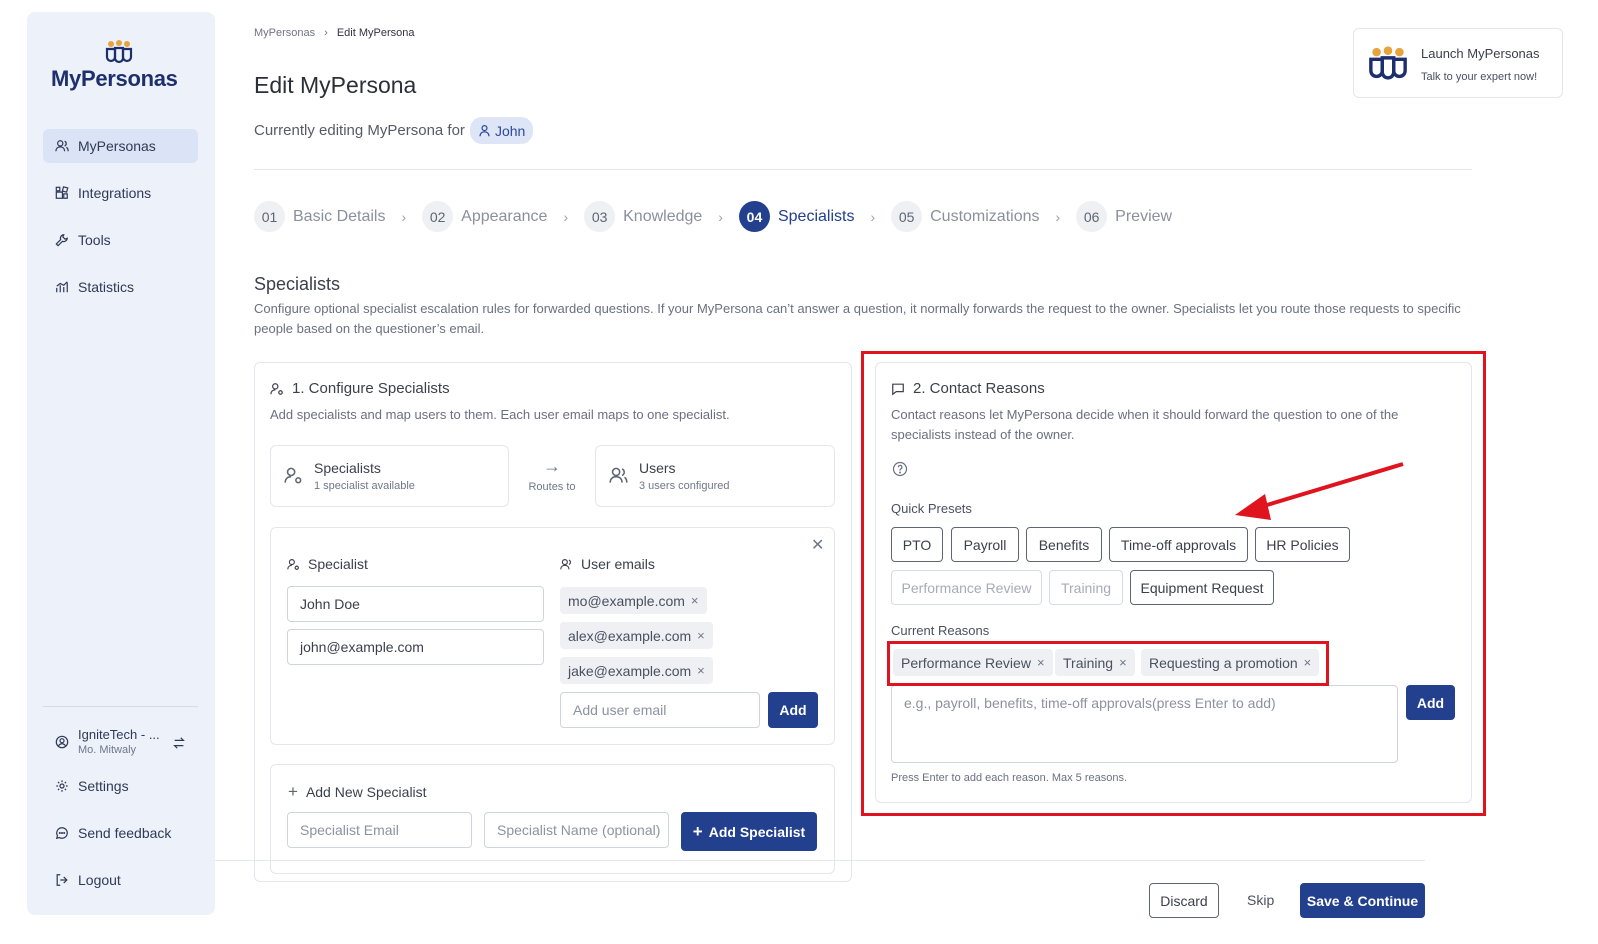 The image size is (1598, 944). I want to click on app-logo: MyPersonas, so click(121, 66).